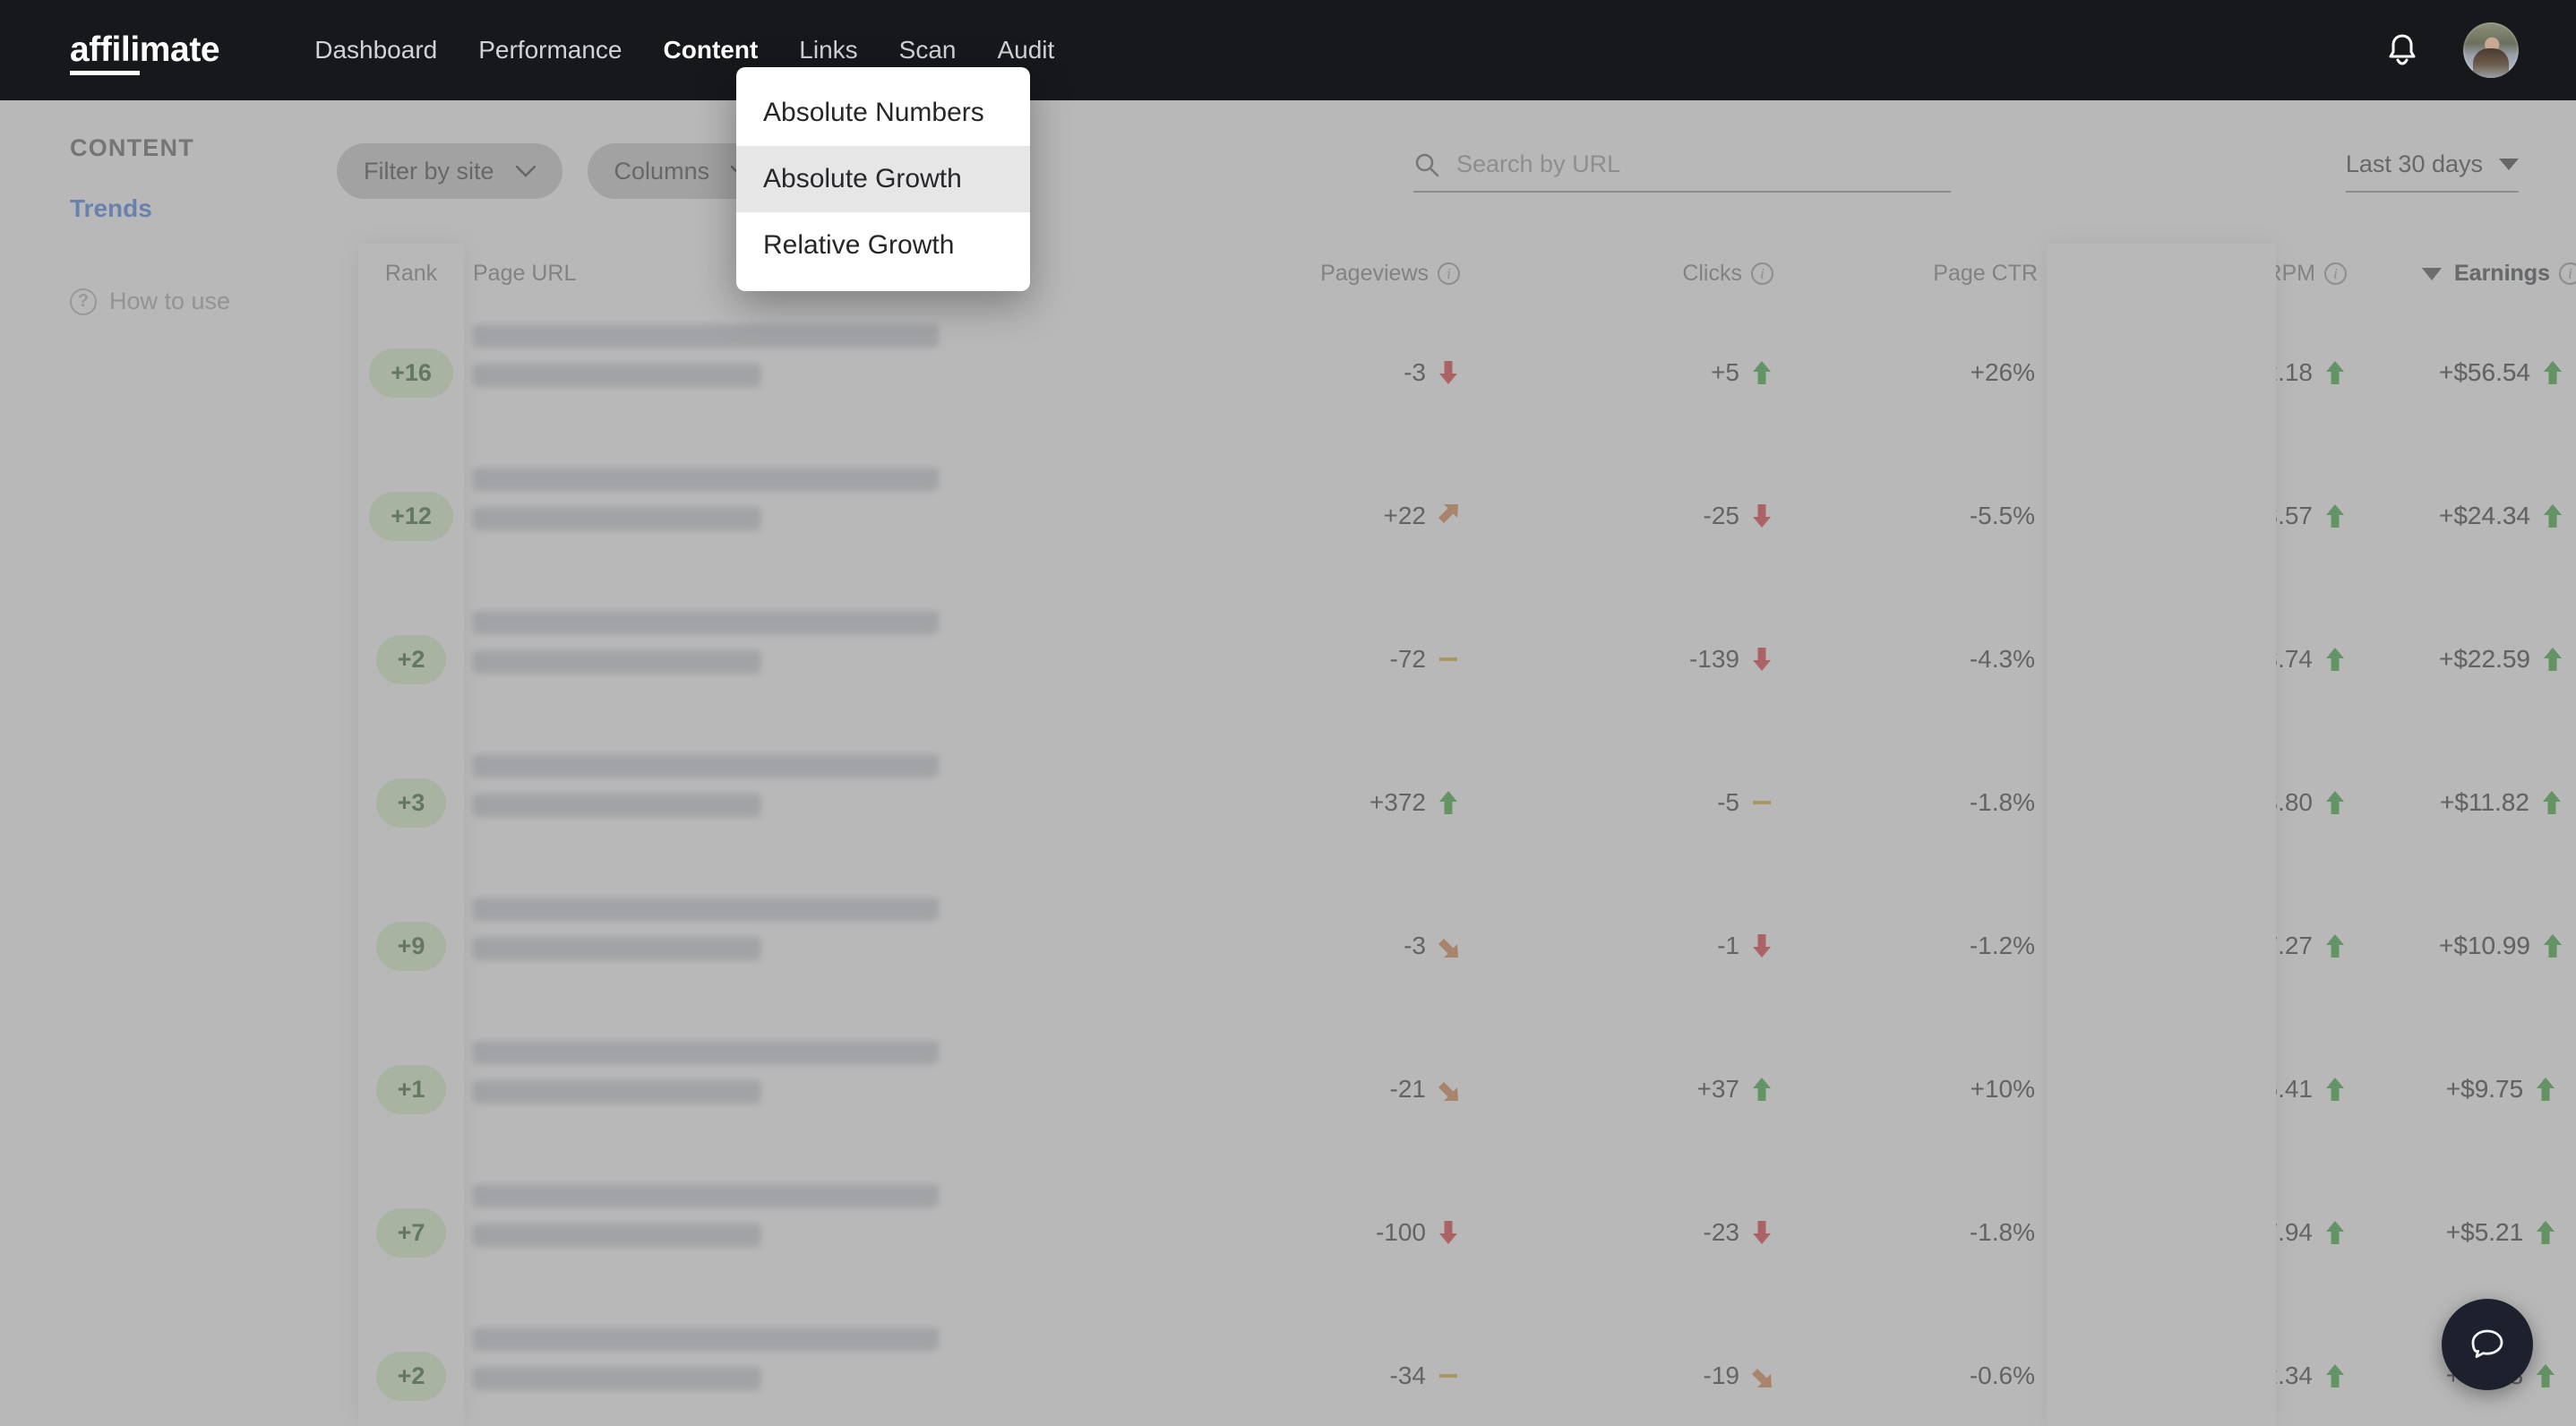 This screenshot has width=2576, height=1426. Describe the element at coordinates (1467, 659) in the screenshot. I see `table-row: +2 +$22.59` at that location.